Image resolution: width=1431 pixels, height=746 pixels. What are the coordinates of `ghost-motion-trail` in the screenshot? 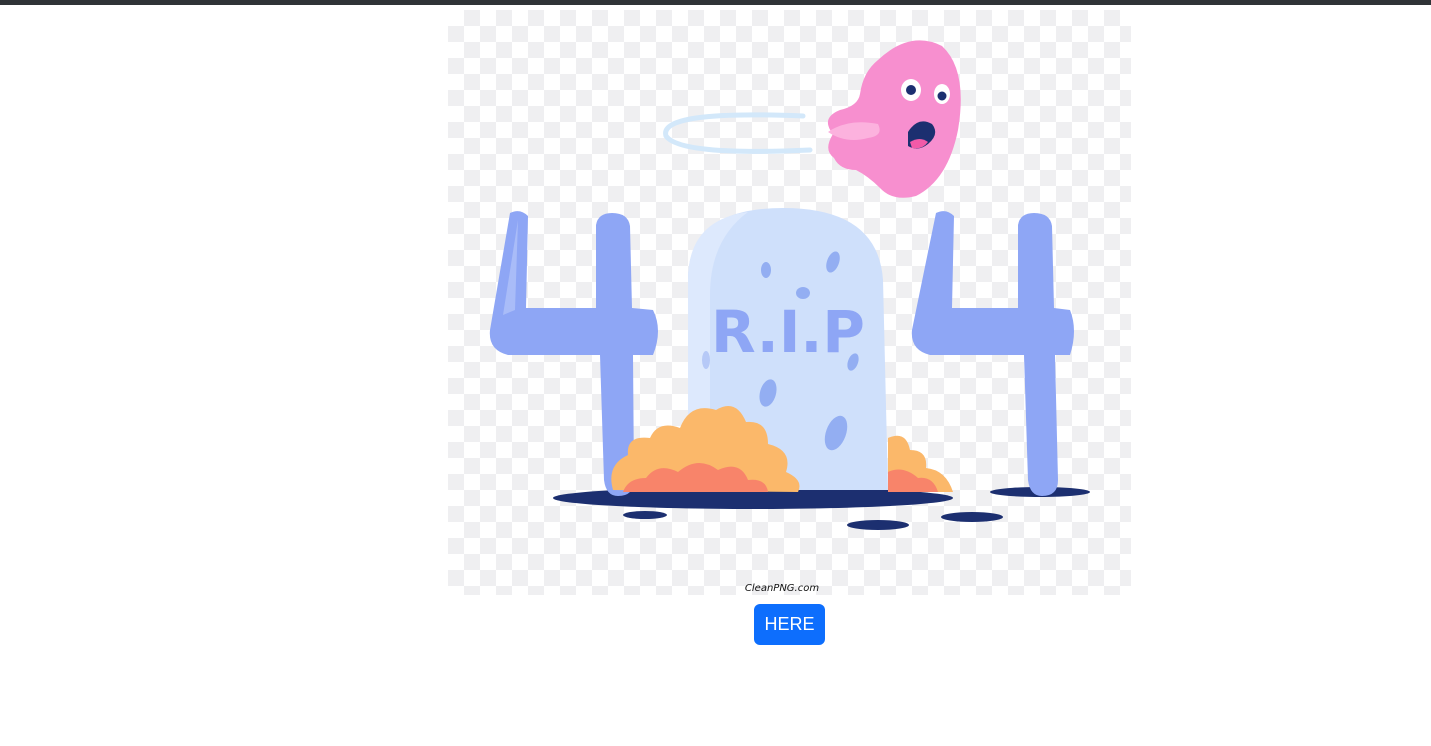 It's located at (738, 133).